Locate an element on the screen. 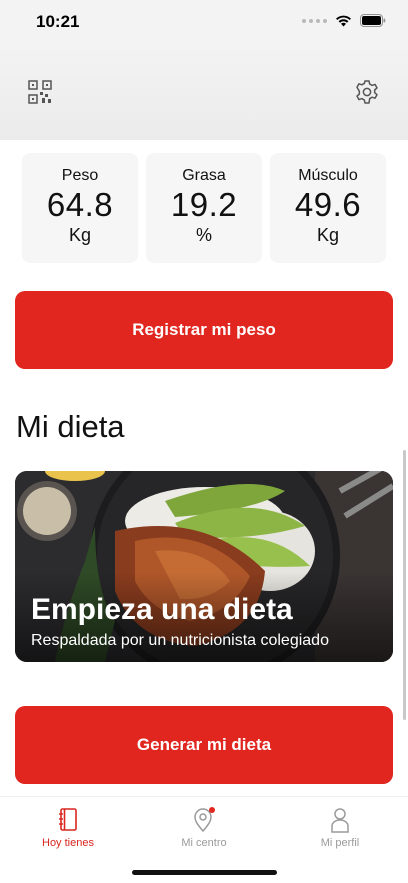 This screenshot has height=883, width=408. tab-label: Mi centro is located at coordinates (204, 843).